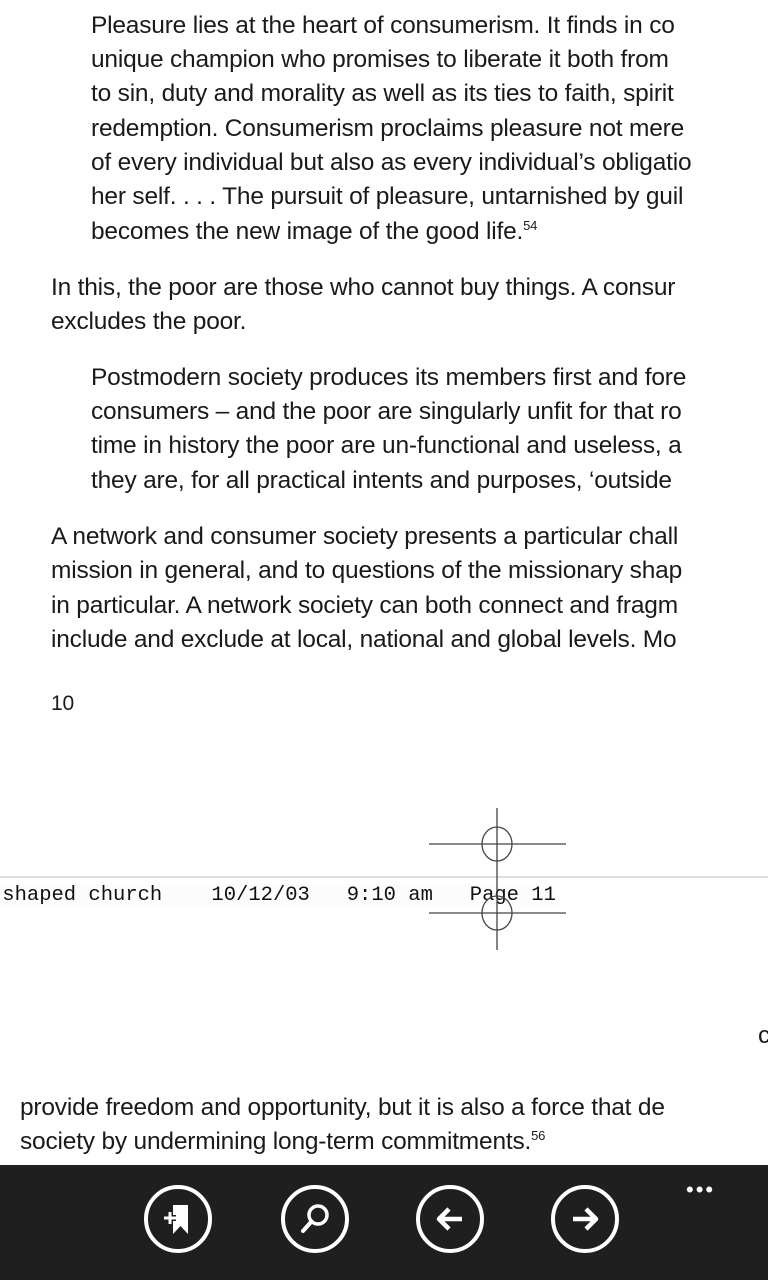  What do you see at coordinates (700, 1190) in the screenshot?
I see `more-options-button: •••` at bounding box center [700, 1190].